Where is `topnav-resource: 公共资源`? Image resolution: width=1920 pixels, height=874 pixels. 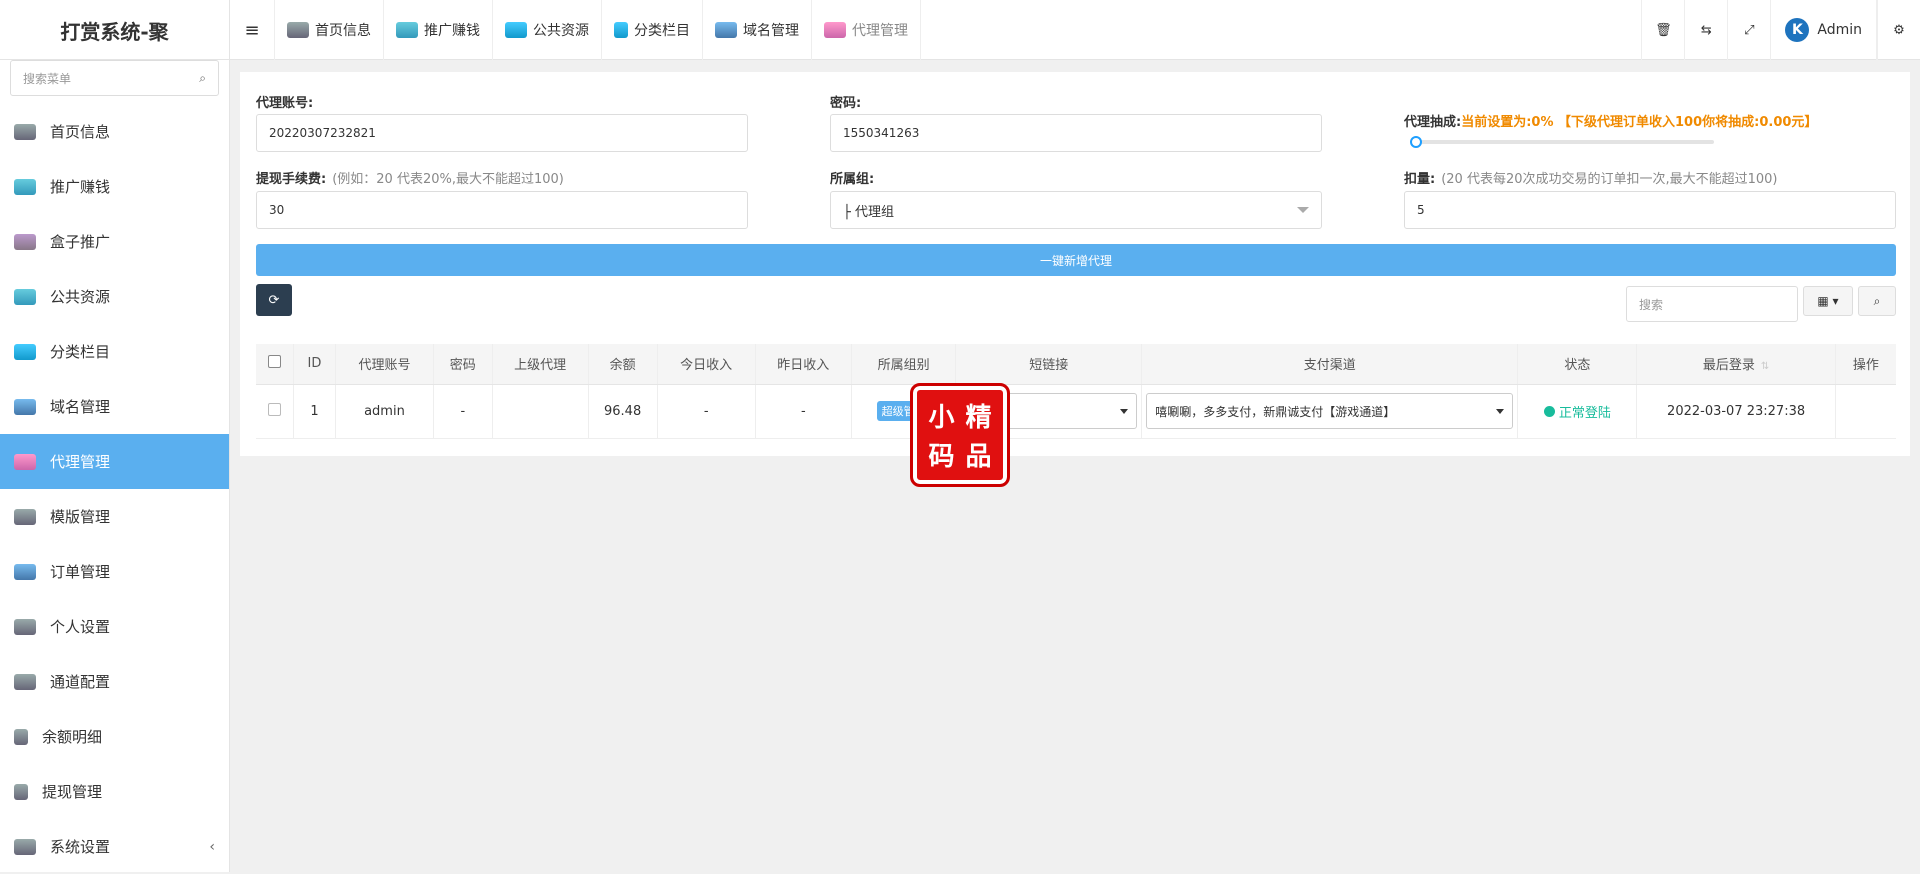
topnav-resource: 公共资源 is located at coordinates (546, 30).